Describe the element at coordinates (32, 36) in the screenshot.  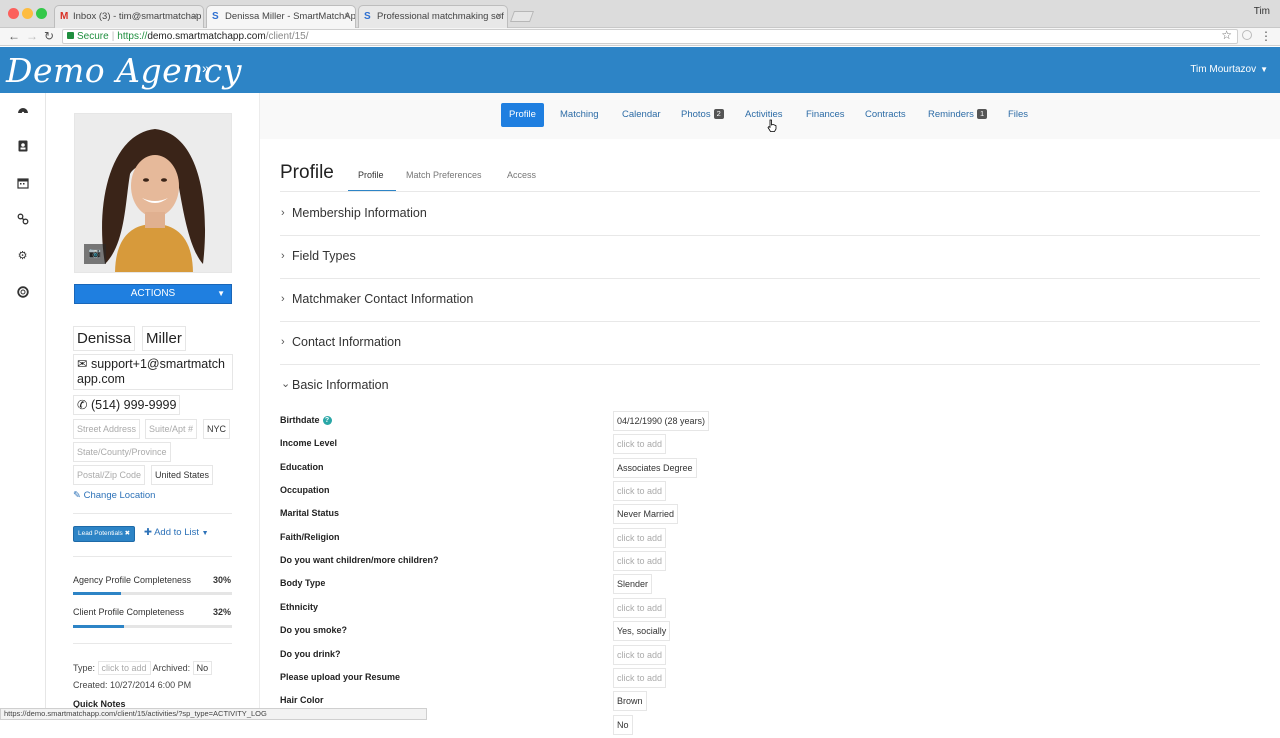
I see `forward-icon: →` at that location.